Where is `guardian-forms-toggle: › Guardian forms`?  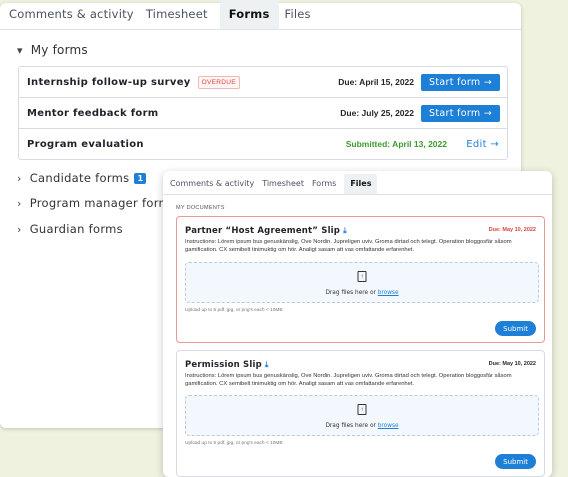
guardian-forms-toggle: › Guardian forms is located at coordinates (70, 229).